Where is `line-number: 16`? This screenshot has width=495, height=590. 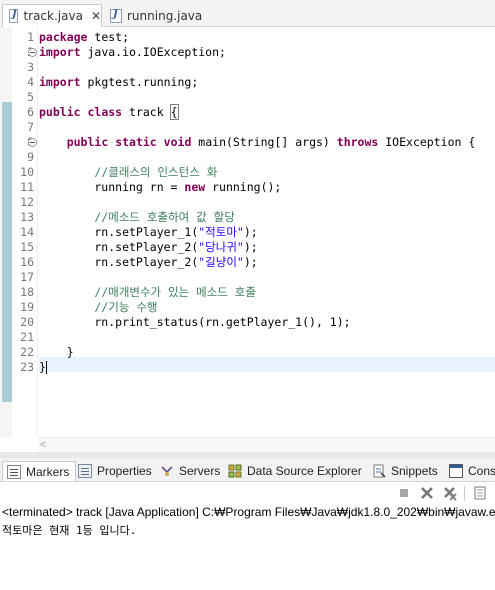
line-number: 16 is located at coordinates (27, 262).